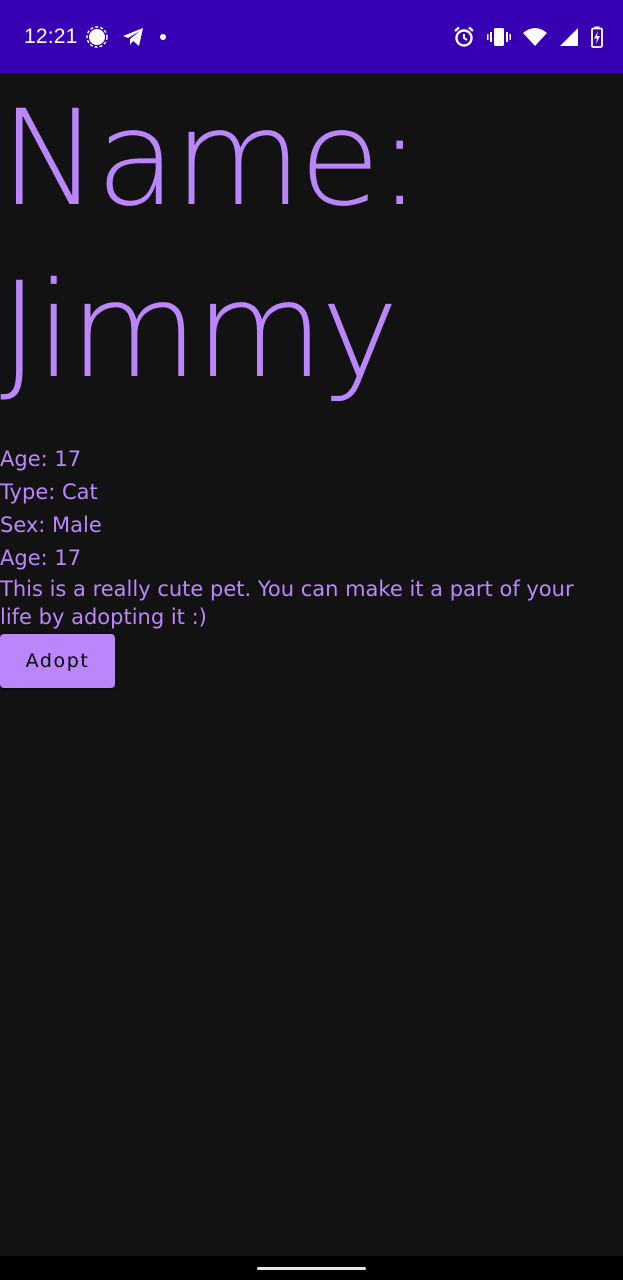  What do you see at coordinates (49, 492) in the screenshot?
I see `pet-type: Type: Cat` at bounding box center [49, 492].